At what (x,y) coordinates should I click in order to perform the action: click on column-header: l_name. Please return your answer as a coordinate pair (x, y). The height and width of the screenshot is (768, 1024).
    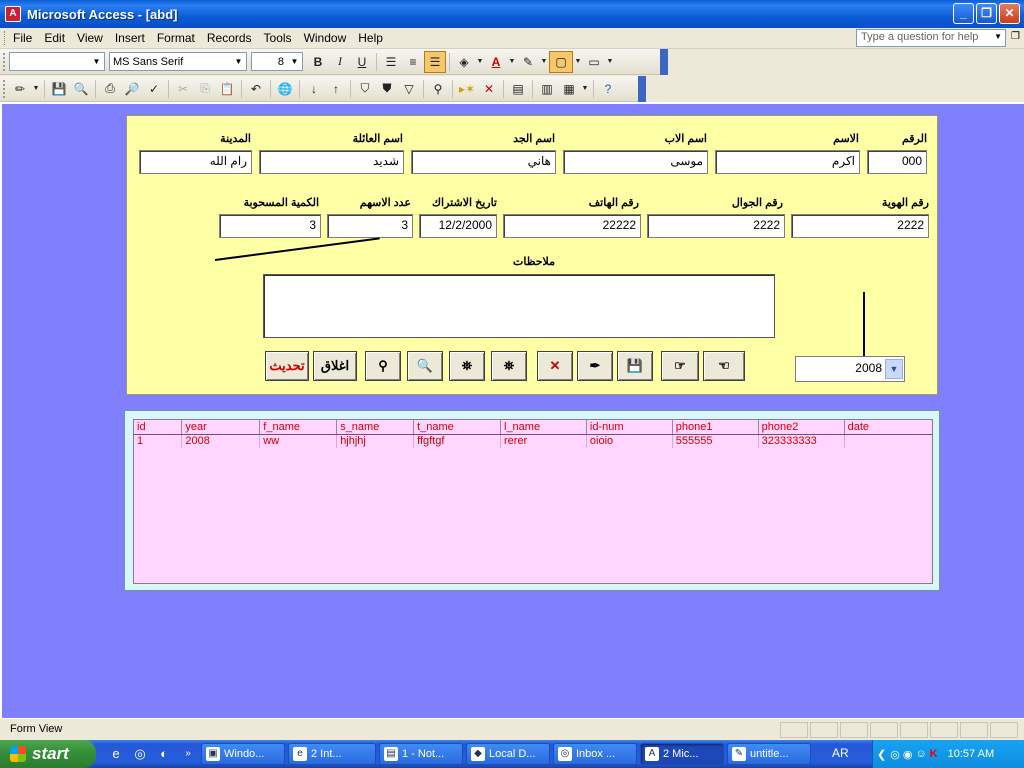
    Looking at the image, I should click on (543, 427).